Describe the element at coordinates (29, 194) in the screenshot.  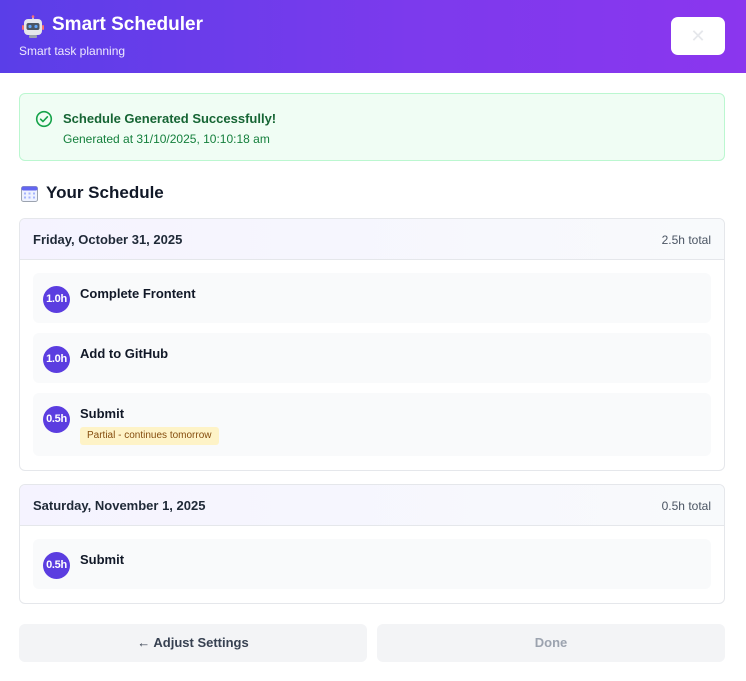
I see `calendar-icon` at that location.